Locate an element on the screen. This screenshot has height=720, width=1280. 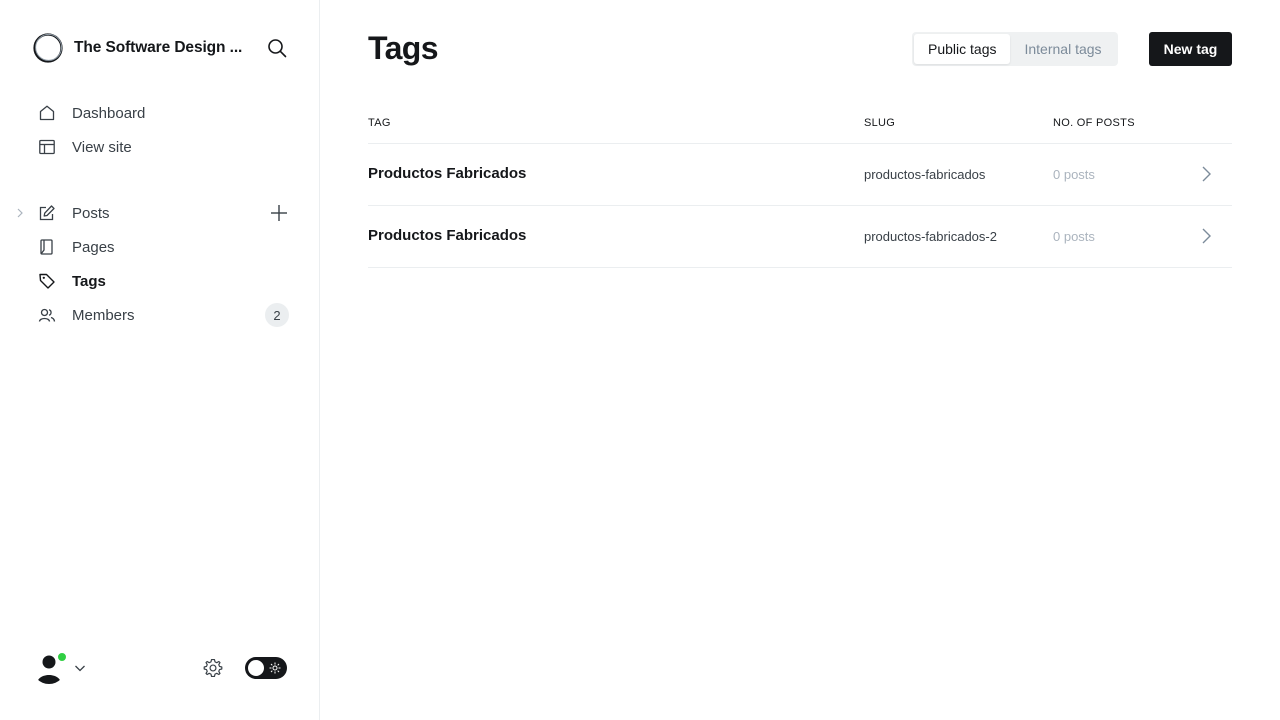
secondary-nav: Posts Pages Tags Members 2 is located at coordinates (159, 264).